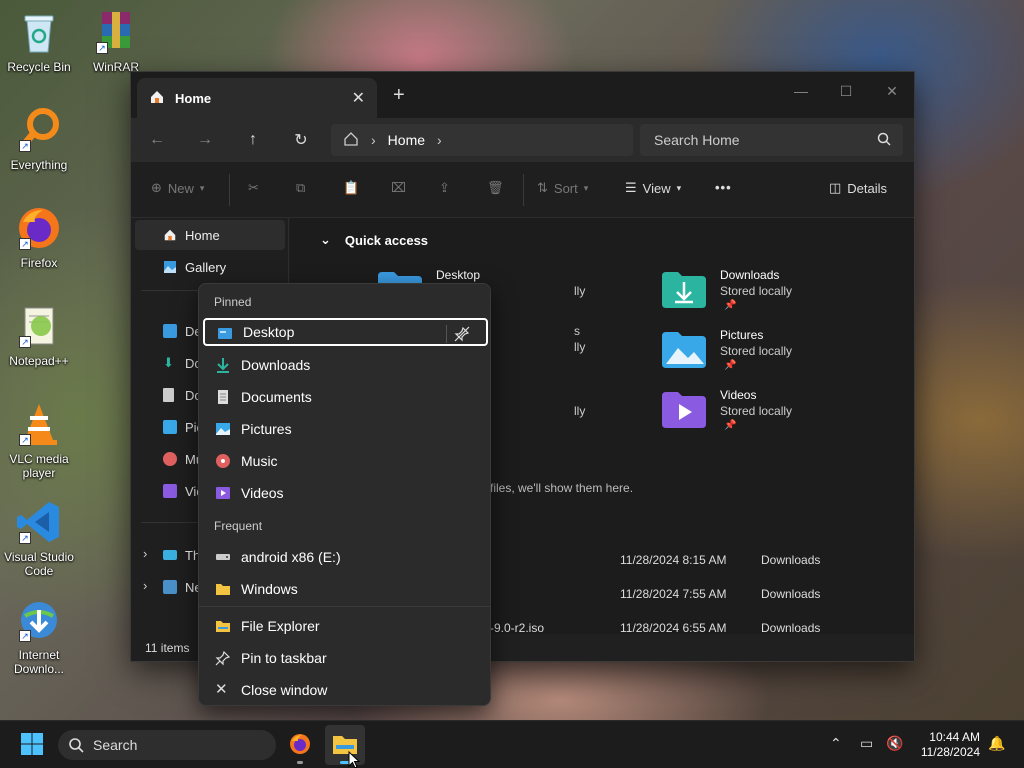  Describe the element at coordinates (262, 493) in the screenshot. I see `jumplist-item-label: Videos` at that location.